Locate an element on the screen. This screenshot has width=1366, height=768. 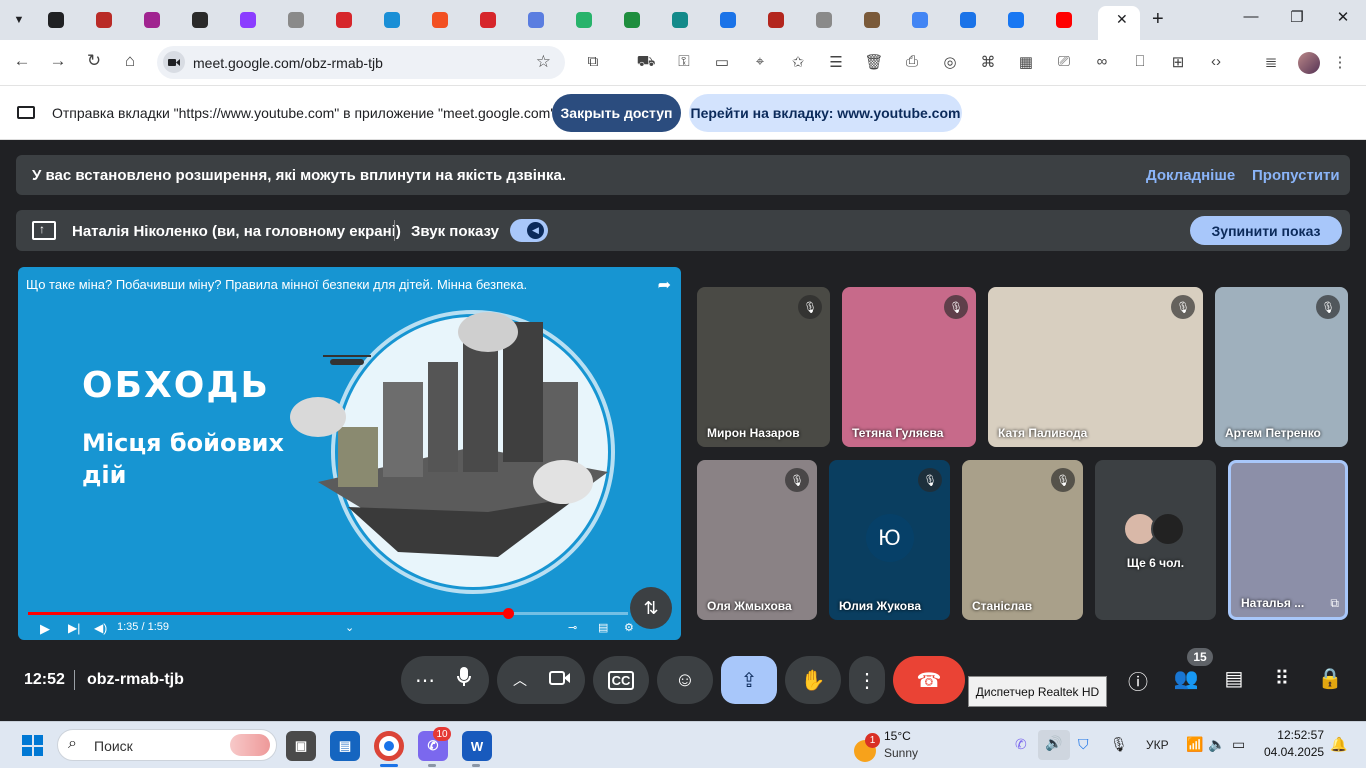
participant-tile: 🎙 Станіслав is located at coordinates (1022, 540).